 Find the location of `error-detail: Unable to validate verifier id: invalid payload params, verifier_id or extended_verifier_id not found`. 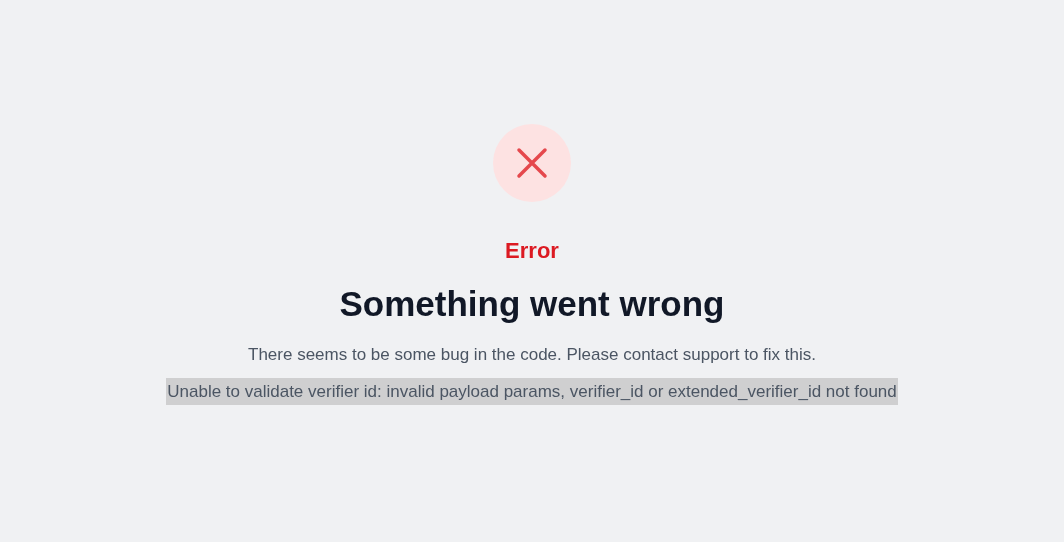

error-detail: Unable to validate verifier id: invalid payload params, verifier_id or extended_verifier_id not found is located at coordinates (532, 391).